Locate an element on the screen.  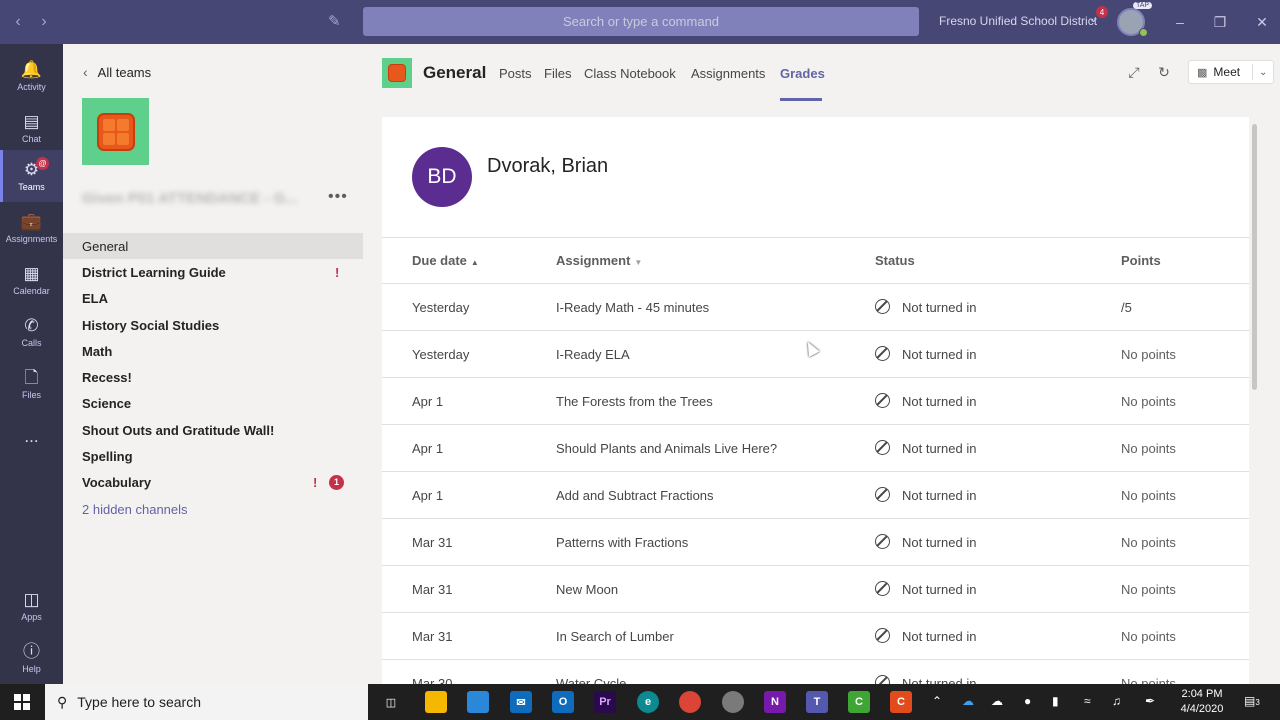
appbar-calls: ✆ Calls is located at coordinates (31, 332).